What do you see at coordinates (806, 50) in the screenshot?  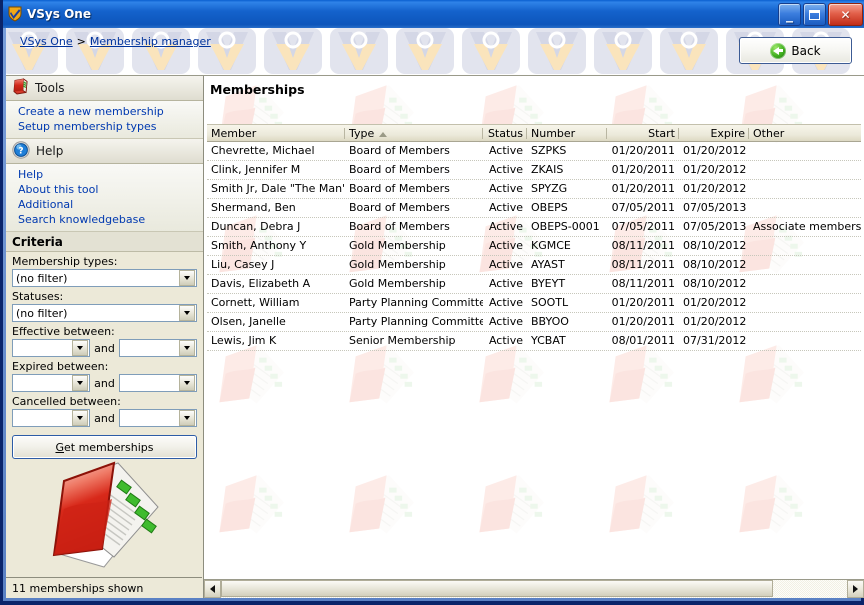 I see `back-button-label: Back` at bounding box center [806, 50].